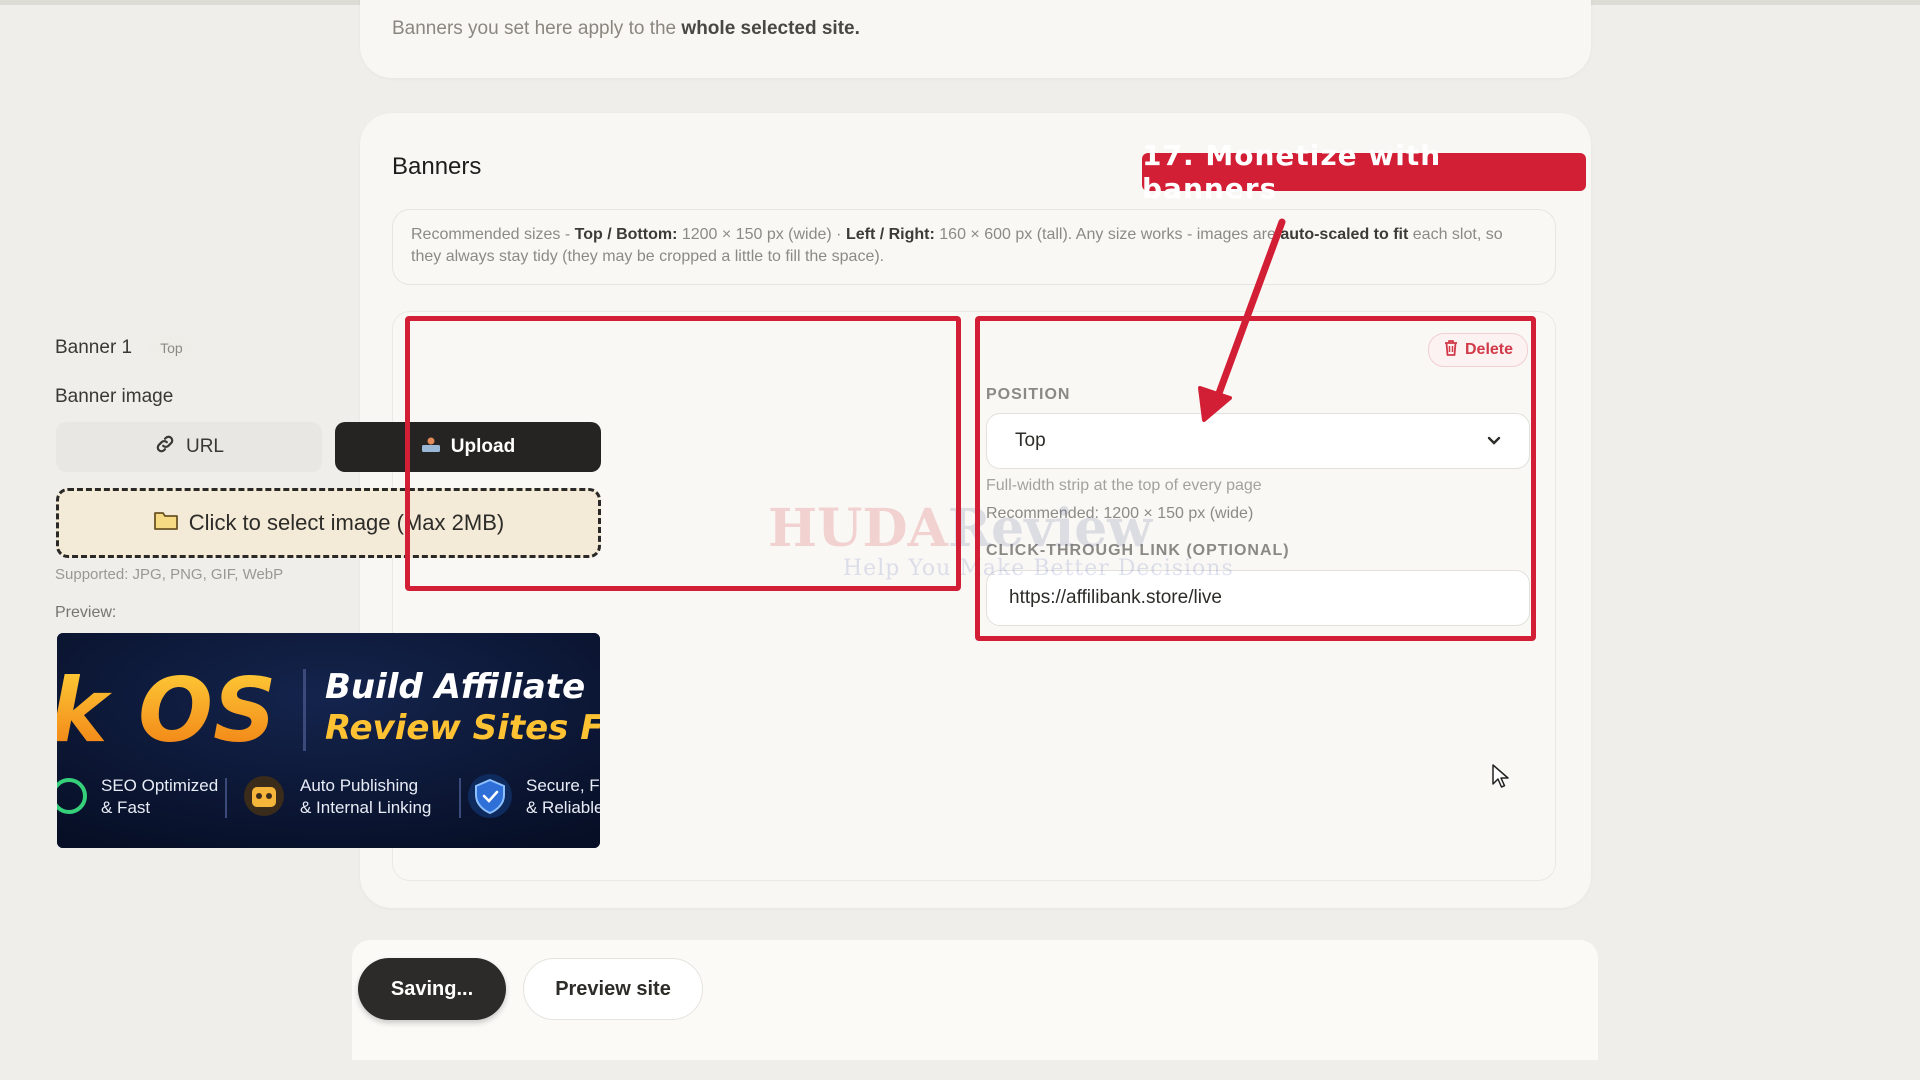 Image resolution: width=1920 pixels, height=1080 pixels. I want to click on folder-icon, so click(166, 523).